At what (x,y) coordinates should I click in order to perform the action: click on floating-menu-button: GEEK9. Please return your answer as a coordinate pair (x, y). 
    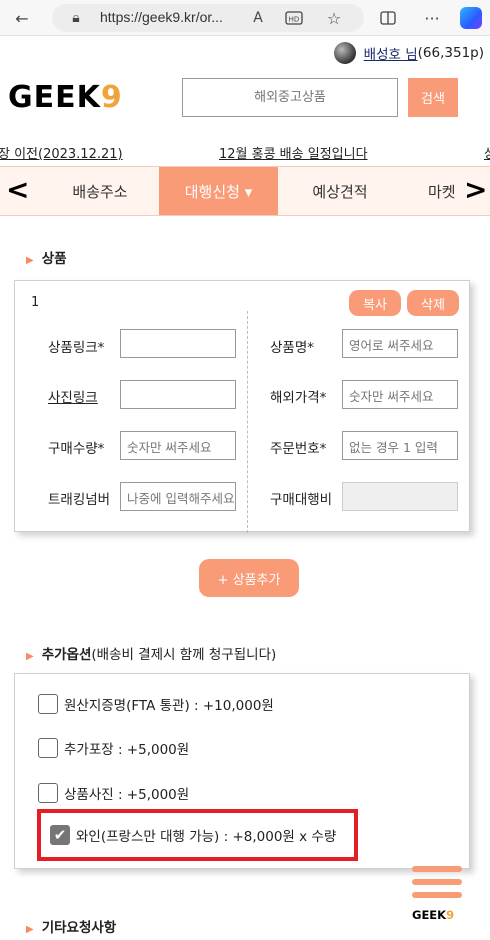
    Looking at the image, I should click on (437, 896).